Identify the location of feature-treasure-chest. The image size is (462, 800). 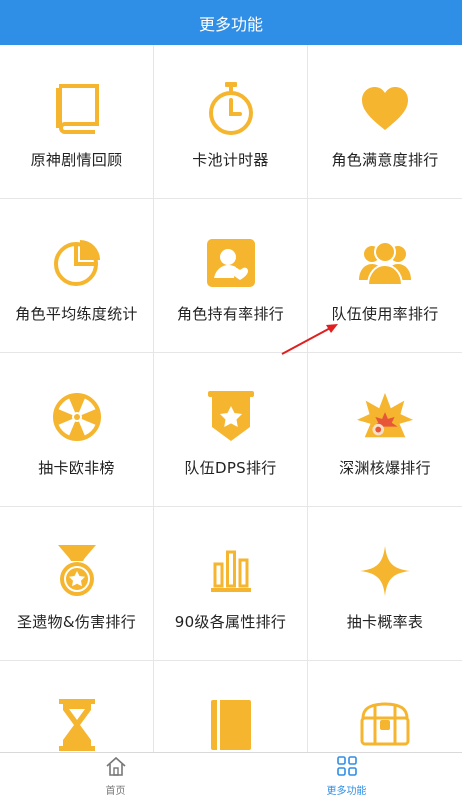
(385, 706).